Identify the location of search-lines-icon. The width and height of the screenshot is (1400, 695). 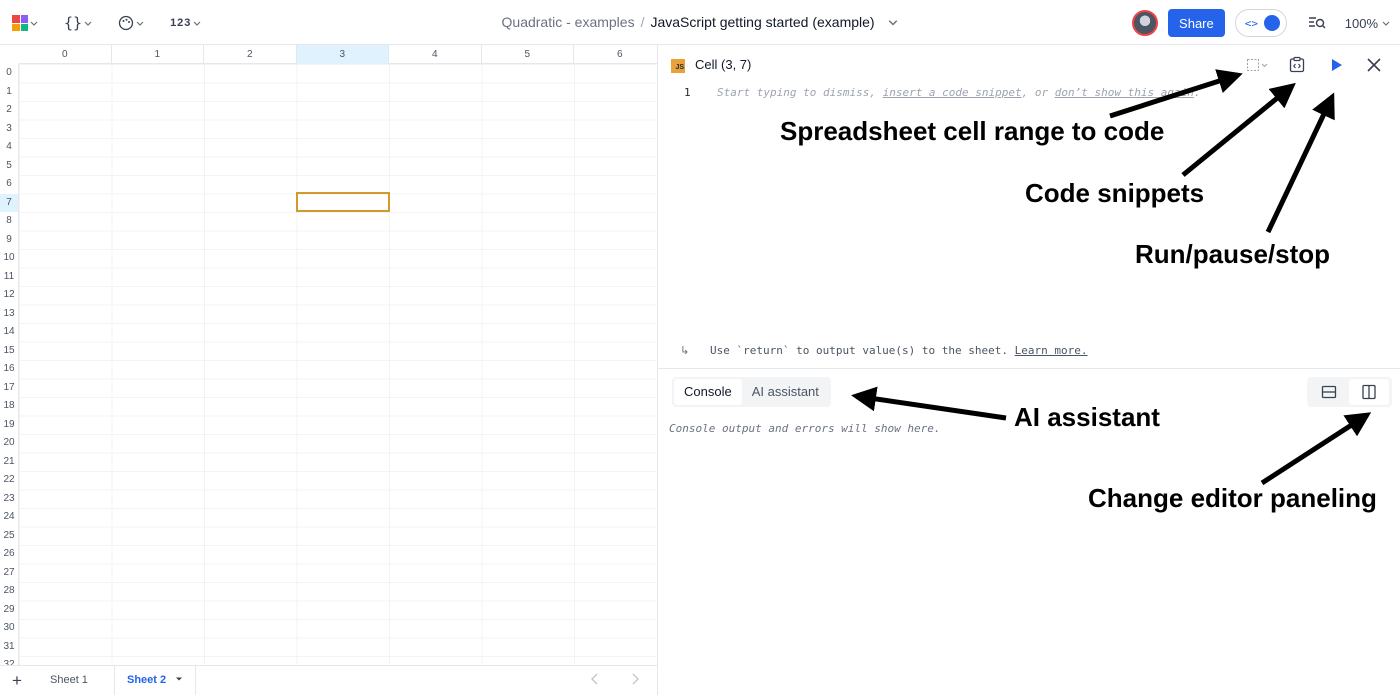
(1317, 23).